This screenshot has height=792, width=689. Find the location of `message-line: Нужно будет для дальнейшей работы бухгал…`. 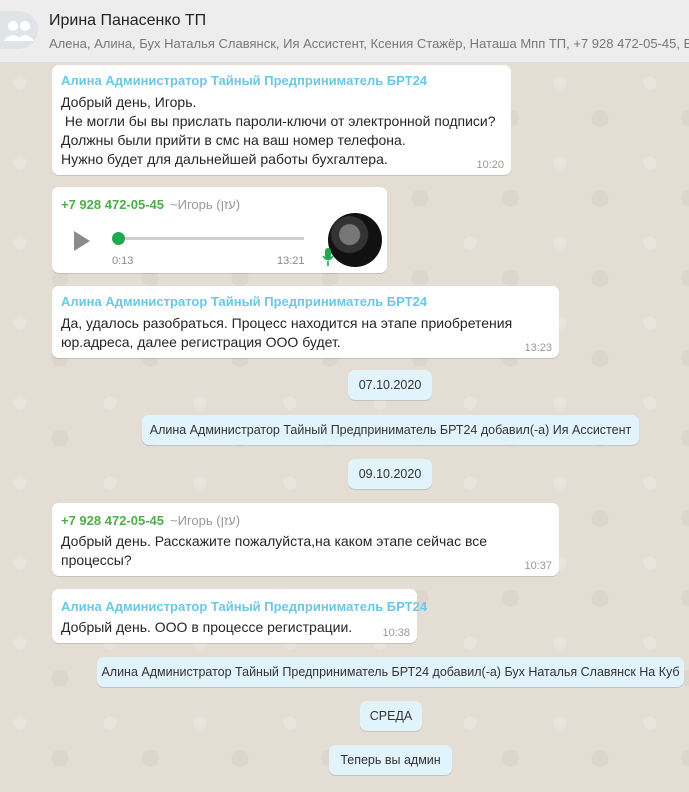

message-line: Нужно будет для дальнейшей работы бухгал… is located at coordinates (224, 159).